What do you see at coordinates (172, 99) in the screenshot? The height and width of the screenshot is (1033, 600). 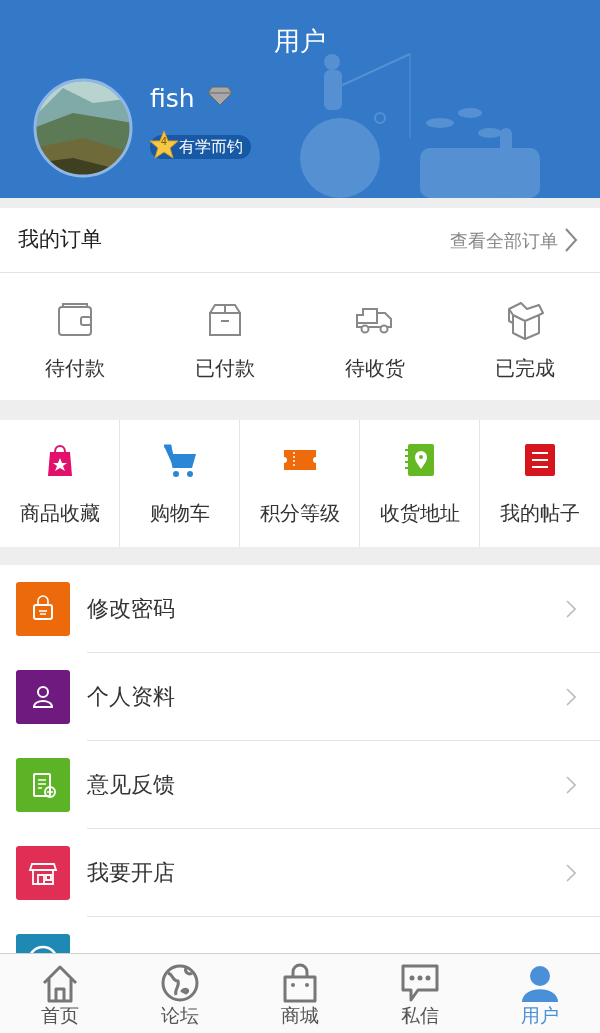 I see `username: fish` at bounding box center [172, 99].